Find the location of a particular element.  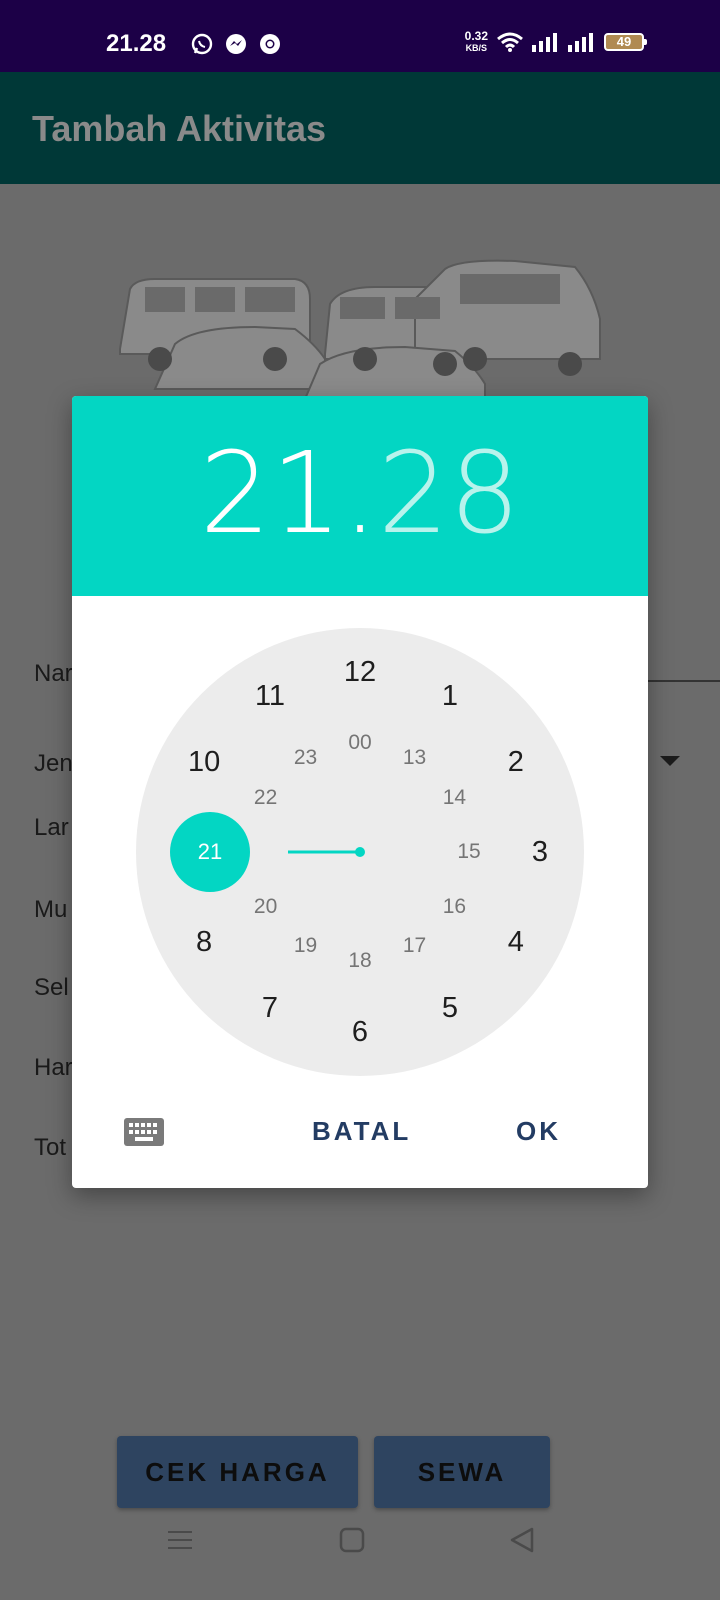

home-icon is located at coordinates (352, 1540).